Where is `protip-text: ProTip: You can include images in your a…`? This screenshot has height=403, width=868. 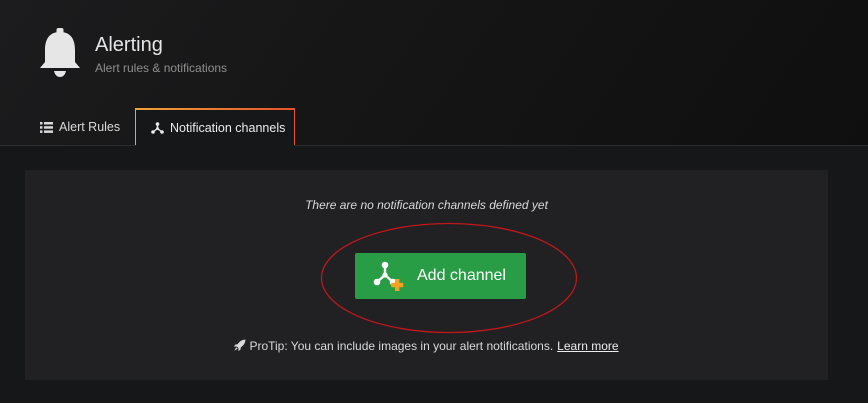
protip-text: ProTip: You can include images in your a… is located at coordinates (401, 346).